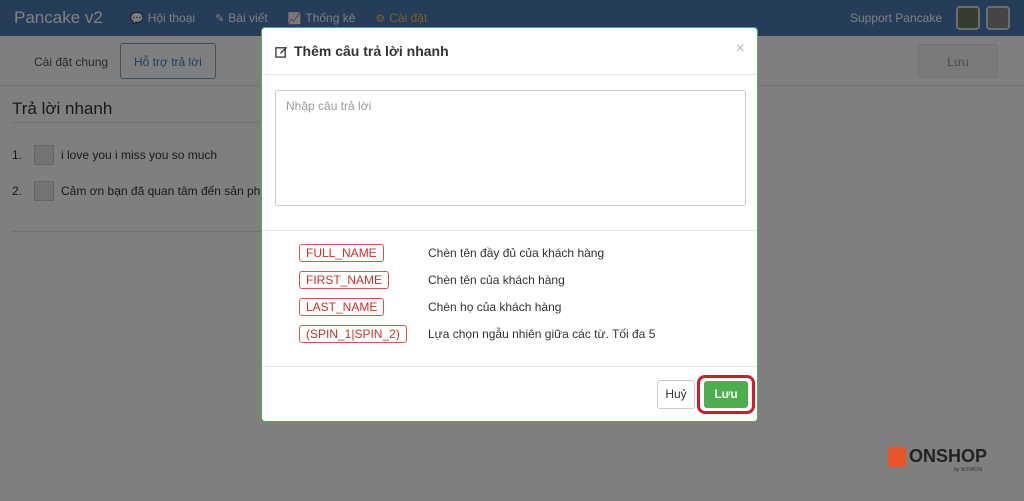  What do you see at coordinates (948, 456) in the screenshot?
I see `logo-text: ONSHOP` at bounding box center [948, 456].